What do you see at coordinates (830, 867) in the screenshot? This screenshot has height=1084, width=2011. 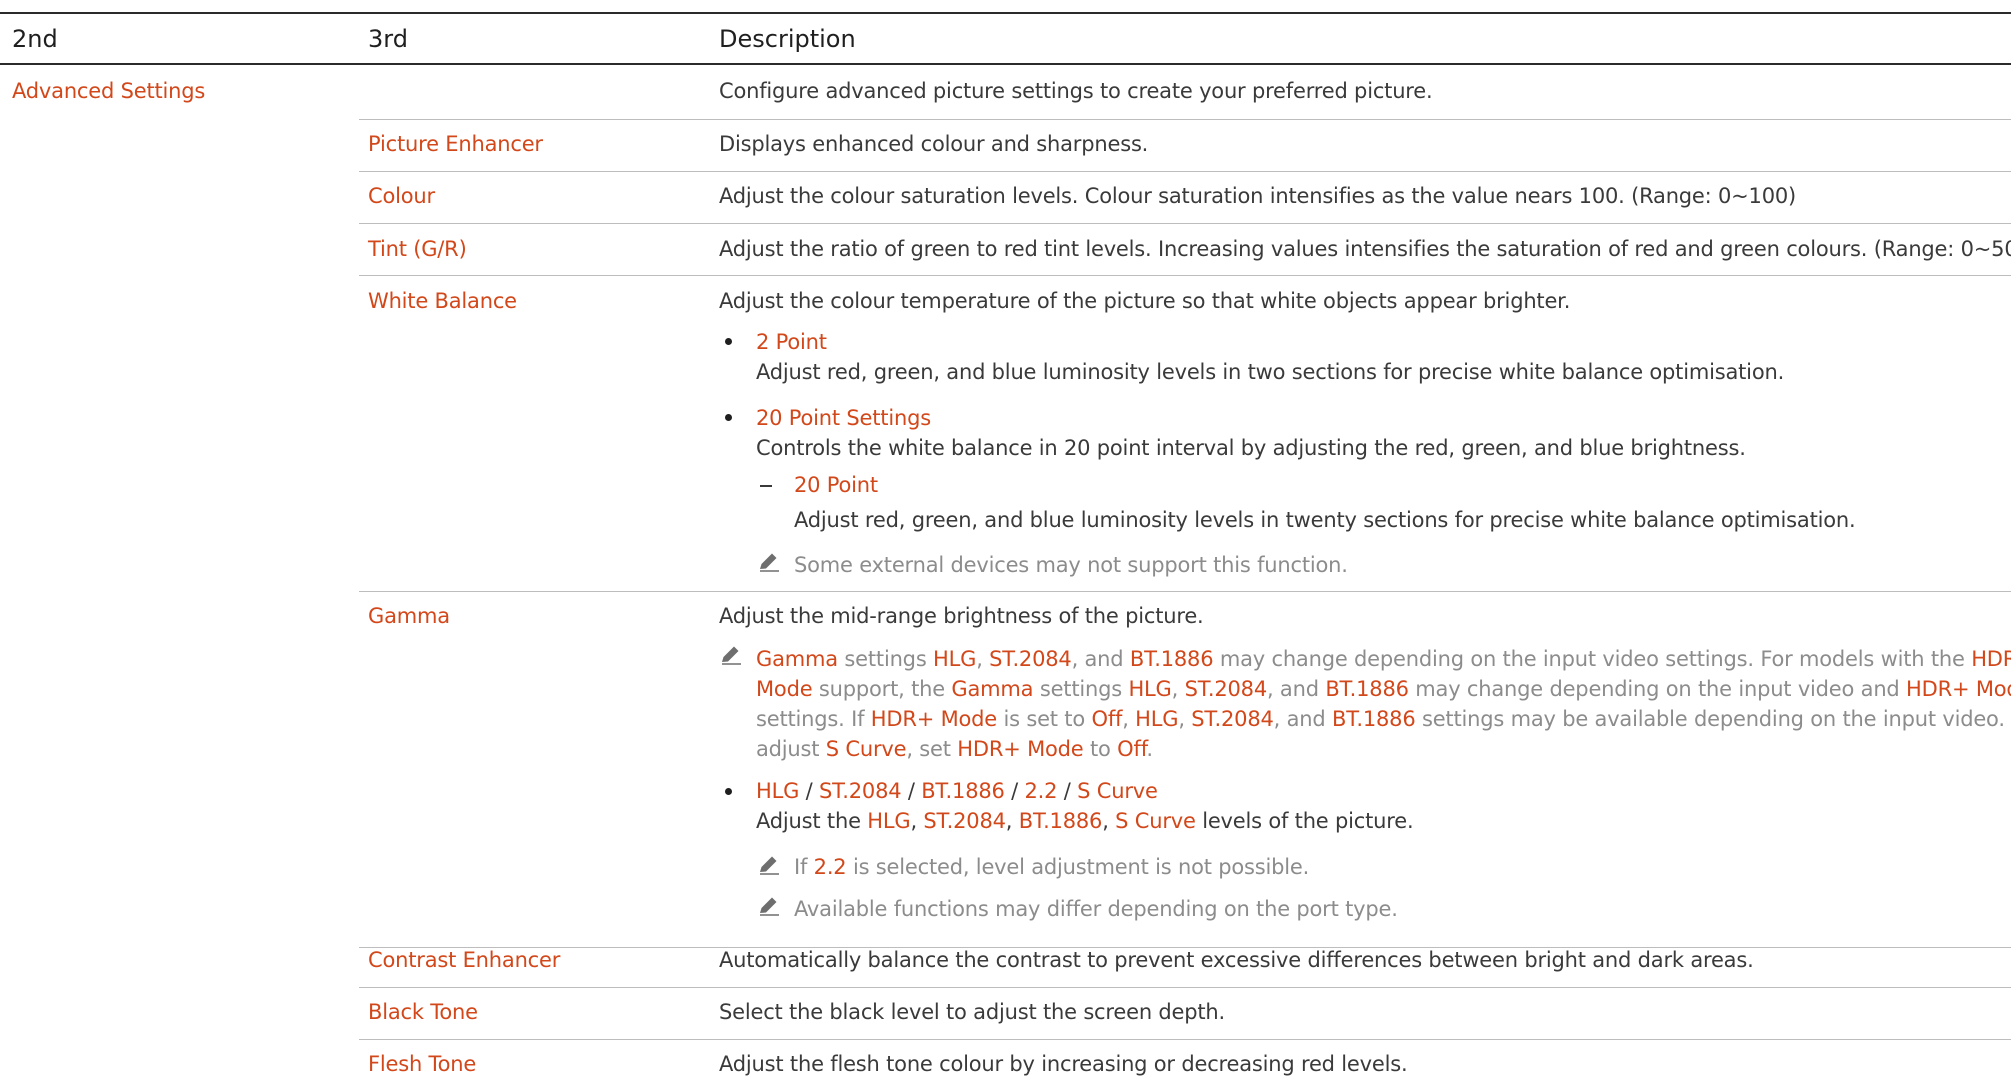 I see `term-2-2: 2.2` at bounding box center [830, 867].